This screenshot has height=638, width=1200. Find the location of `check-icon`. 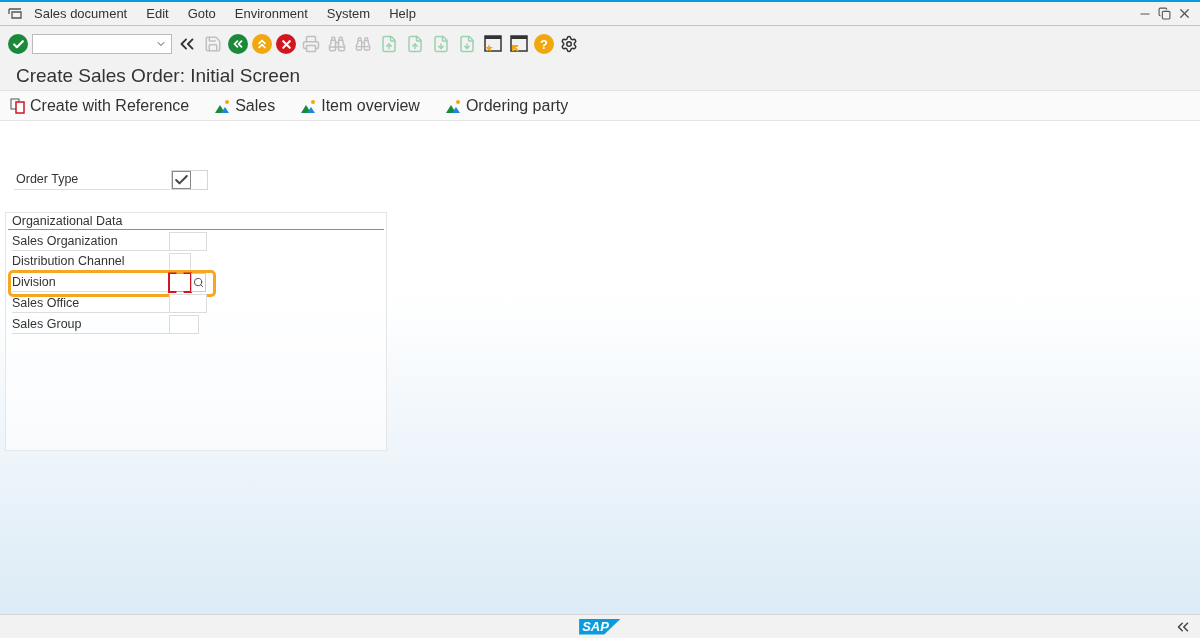

check-icon is located at coordinates (18, 44).